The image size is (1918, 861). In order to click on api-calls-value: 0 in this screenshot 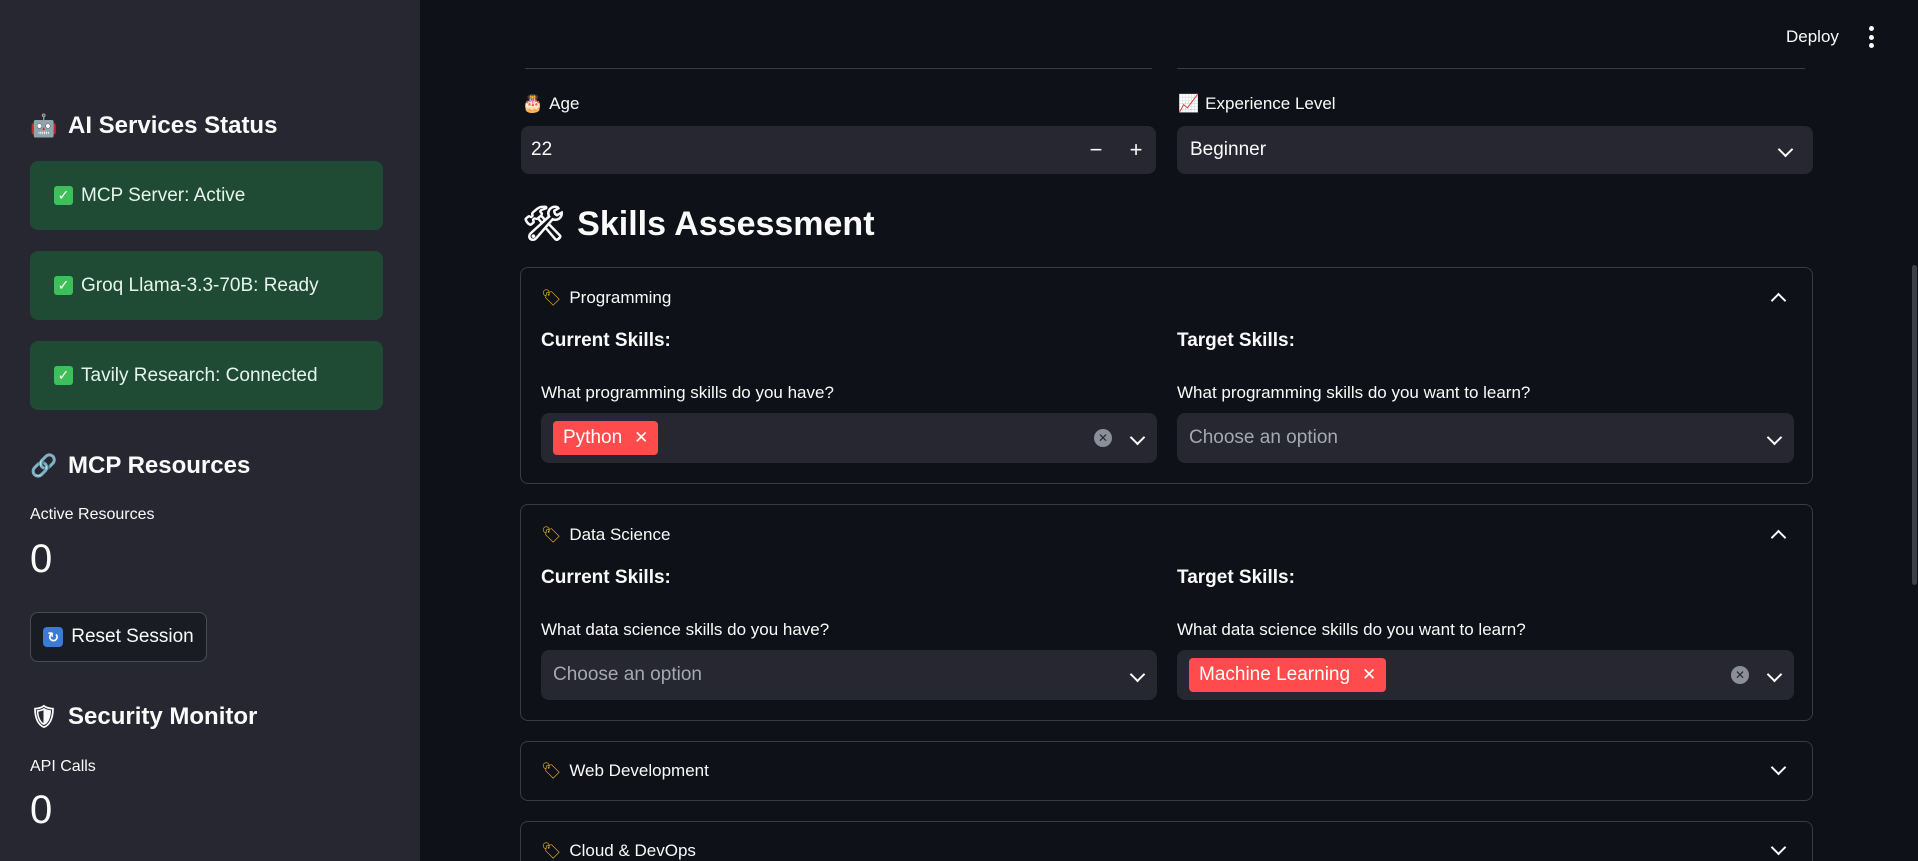, I will do `click(41, 810)`.